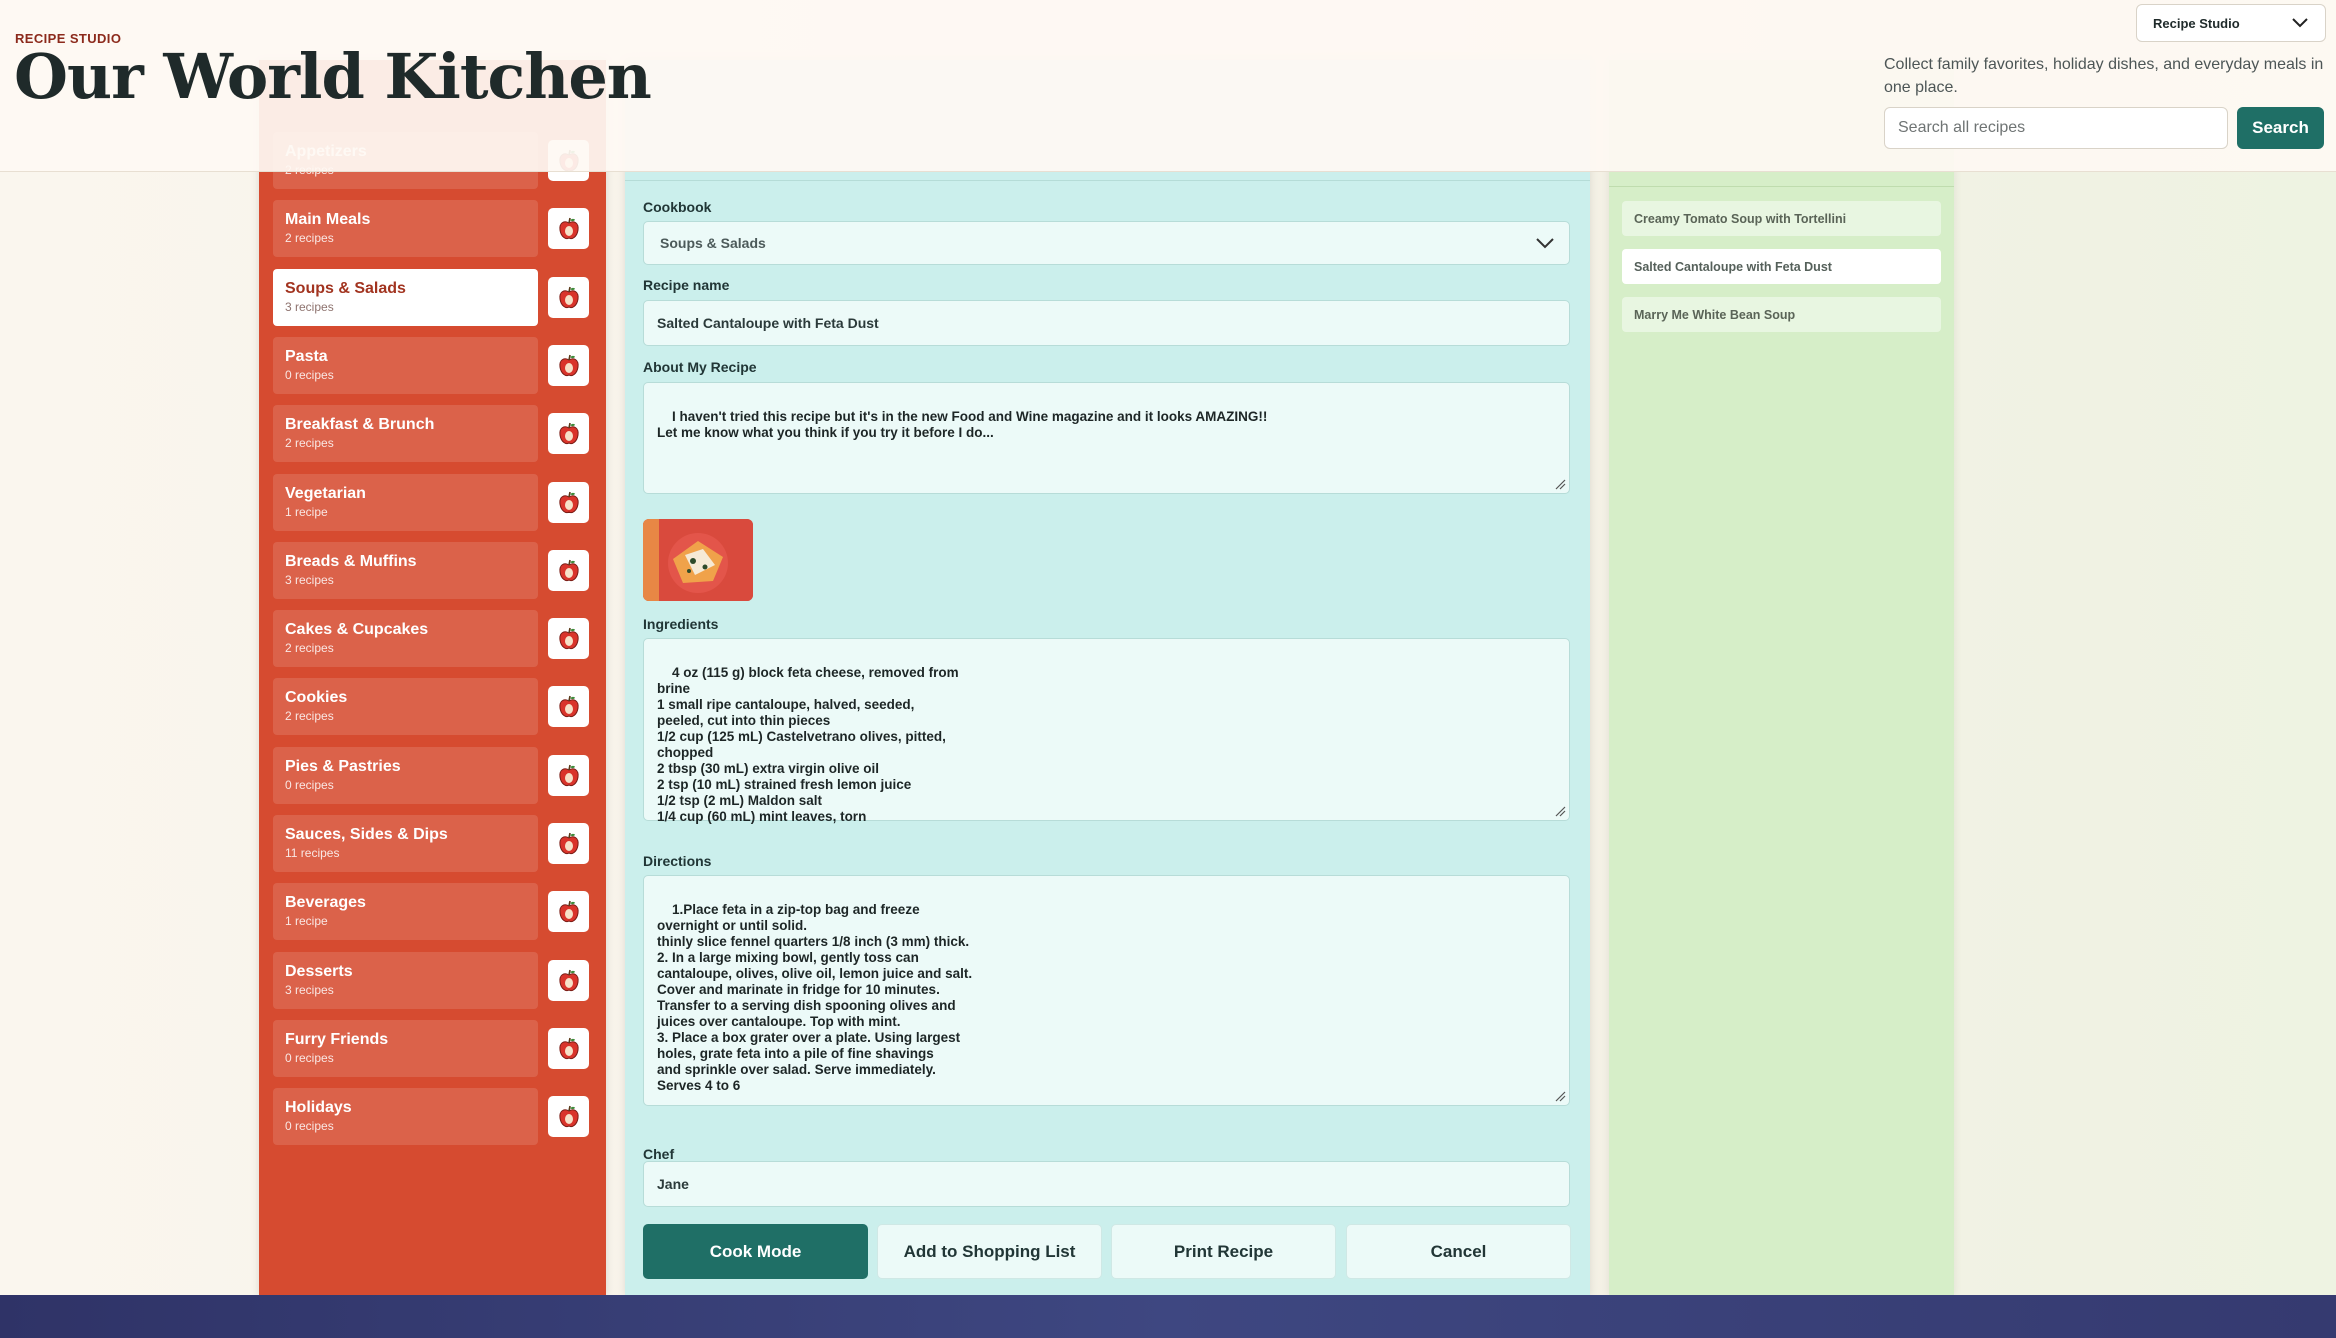  I want to click on recipe-photo-image, so click(698, 560).